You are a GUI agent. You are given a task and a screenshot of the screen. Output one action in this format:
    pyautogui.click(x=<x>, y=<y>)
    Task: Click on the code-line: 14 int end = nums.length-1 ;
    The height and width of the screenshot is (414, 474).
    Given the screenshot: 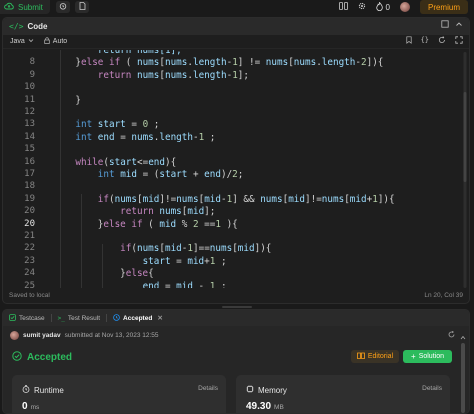 What is the action you would take?
    pyautogui.click(x=223, y=138)
    